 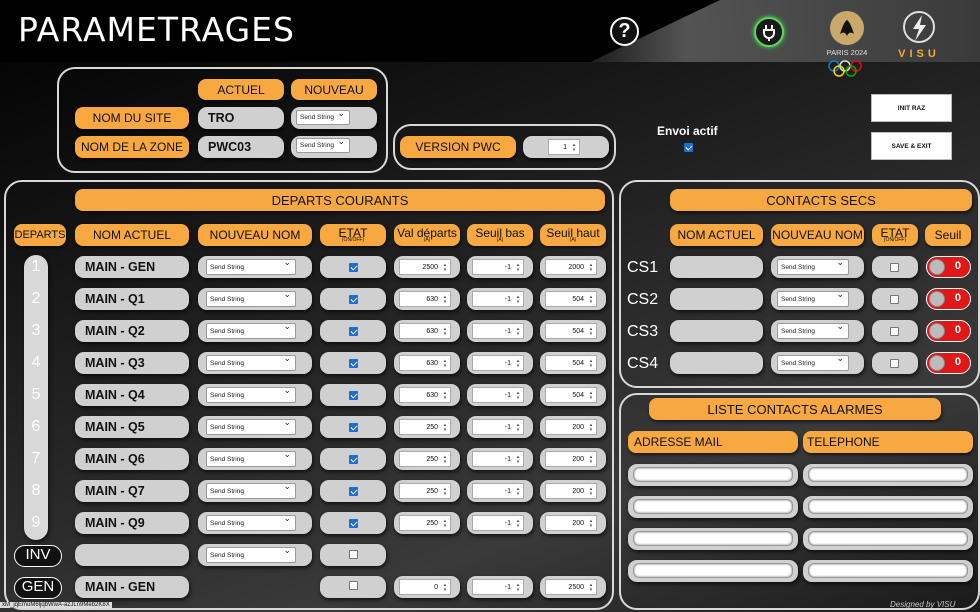 I want to click on help-icon: ?, so click(x=624, y=31).